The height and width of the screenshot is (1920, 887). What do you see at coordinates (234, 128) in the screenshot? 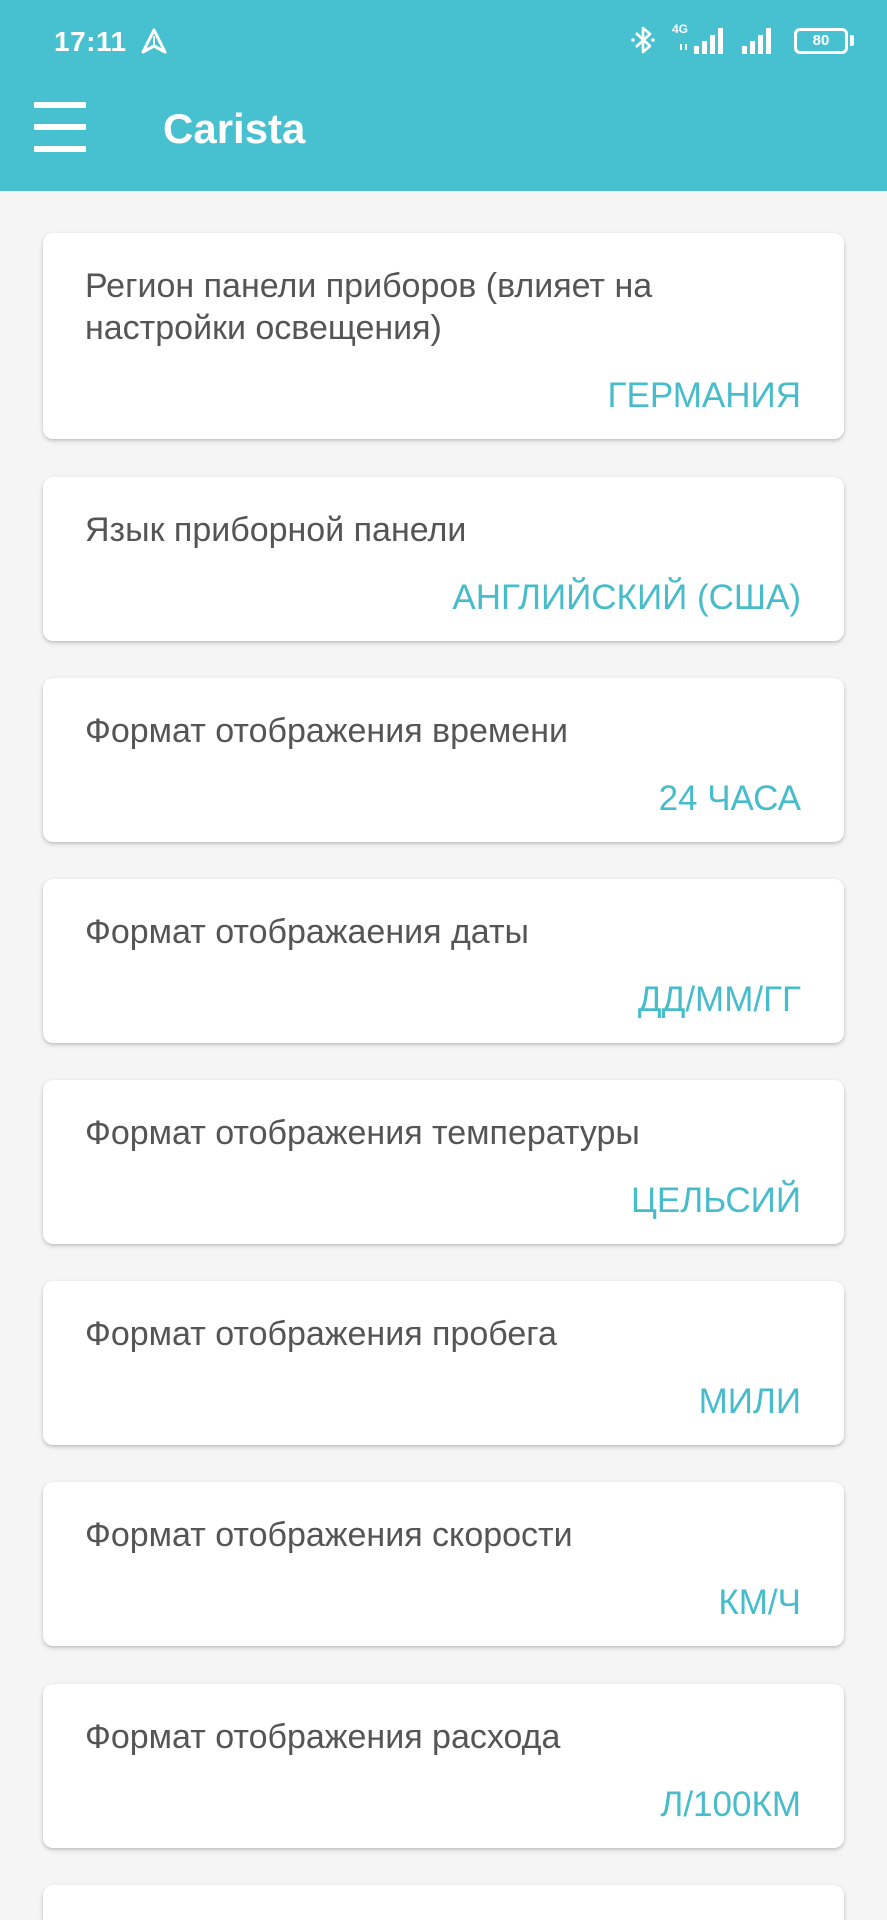
I see `app-title: Carista` at bounding box center [234, 128].